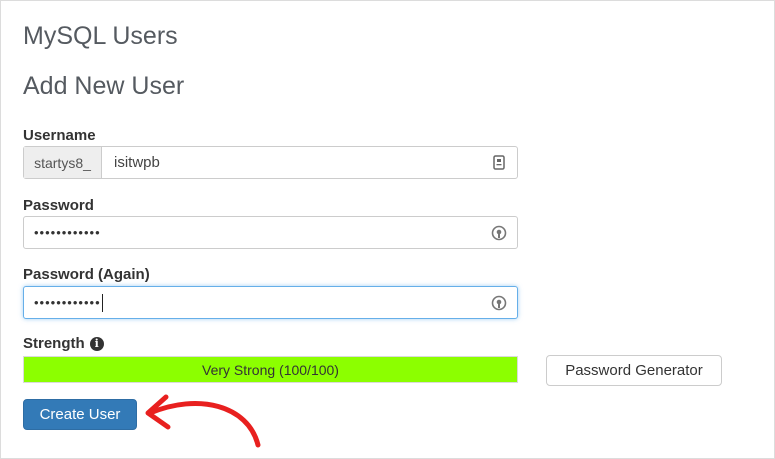 This screenshot has width=775, height=459. What do you see at coordinates (80, 414) in the screenshot?
I see `create-user-button: Create User` at bounding box center [80, 414].